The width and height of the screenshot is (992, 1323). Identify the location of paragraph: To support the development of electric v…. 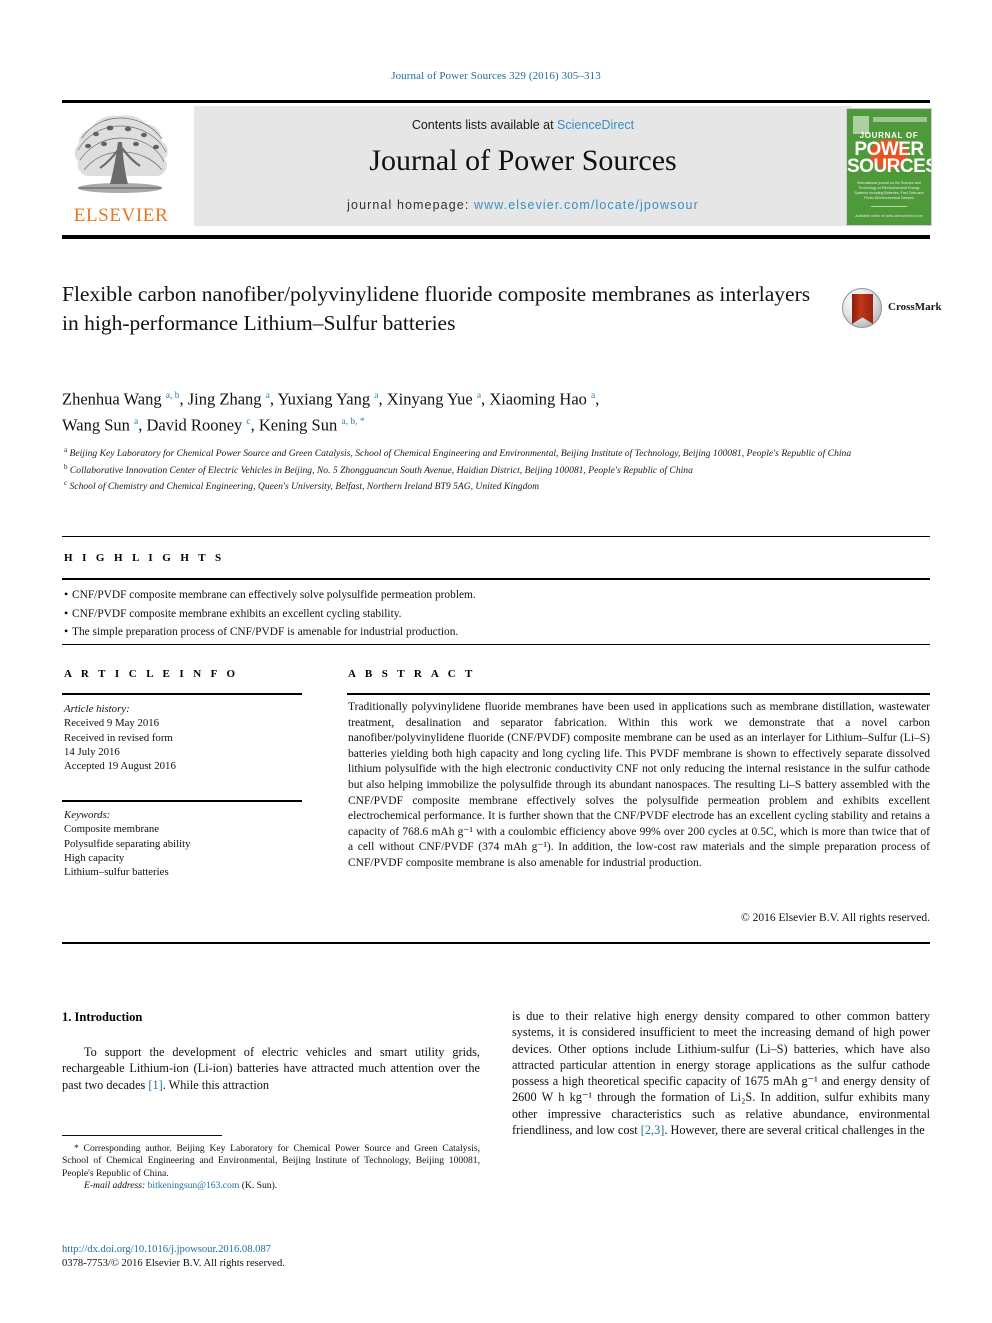
(271, 1068).